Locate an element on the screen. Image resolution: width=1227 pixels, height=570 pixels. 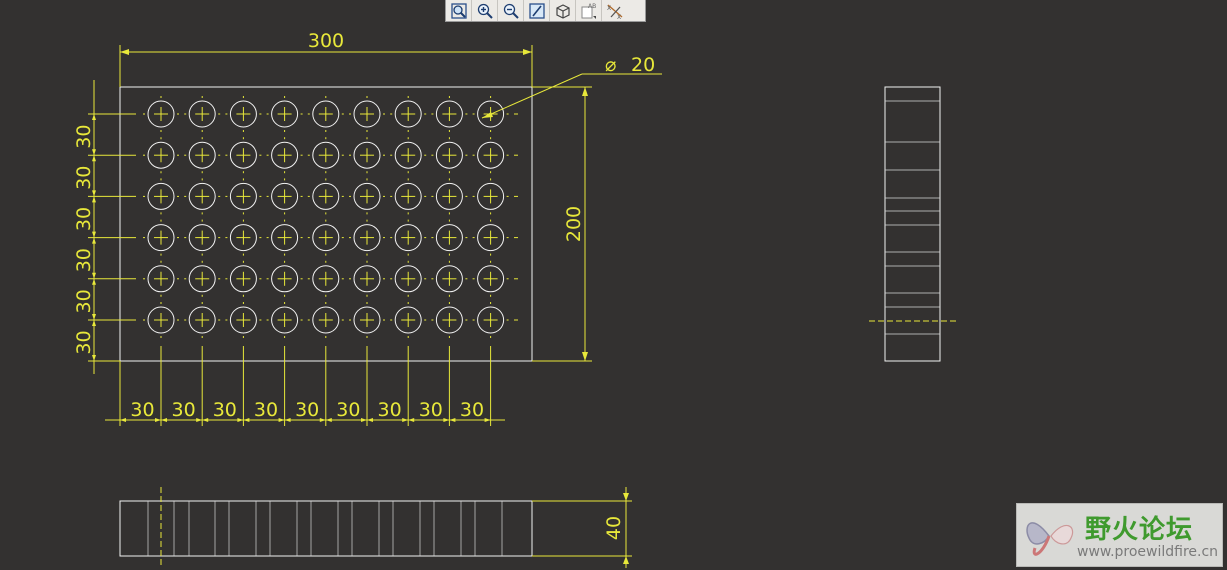
thickness-dim-text: 40 is located at coordinates (614, 528).